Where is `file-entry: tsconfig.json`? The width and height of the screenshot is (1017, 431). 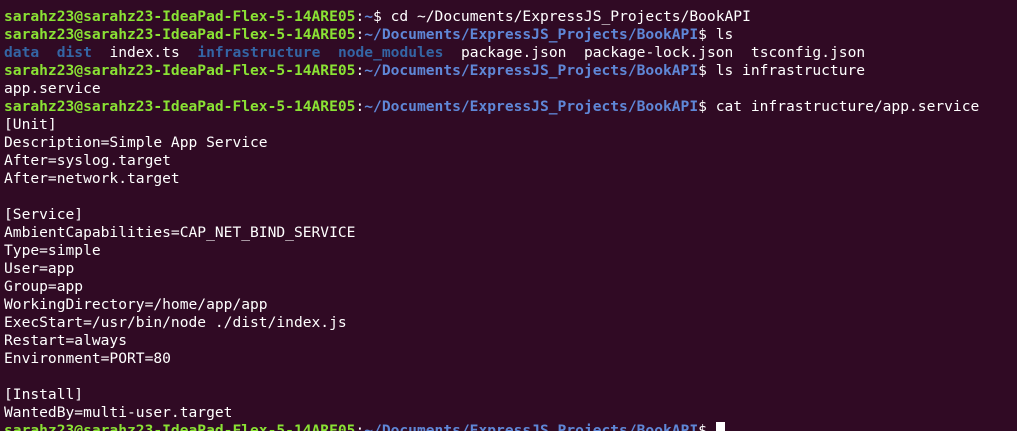
file-entry: tsconfig.json is located at coordinates (808, 52).